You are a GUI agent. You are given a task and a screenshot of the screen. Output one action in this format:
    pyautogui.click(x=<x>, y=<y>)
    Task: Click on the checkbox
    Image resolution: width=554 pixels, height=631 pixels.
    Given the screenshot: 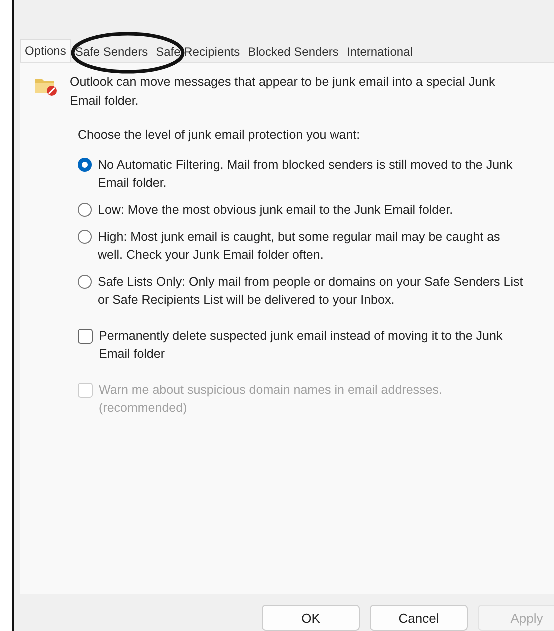 What is the action you would take?
    pyautogui.click(x=85, y=336)
    